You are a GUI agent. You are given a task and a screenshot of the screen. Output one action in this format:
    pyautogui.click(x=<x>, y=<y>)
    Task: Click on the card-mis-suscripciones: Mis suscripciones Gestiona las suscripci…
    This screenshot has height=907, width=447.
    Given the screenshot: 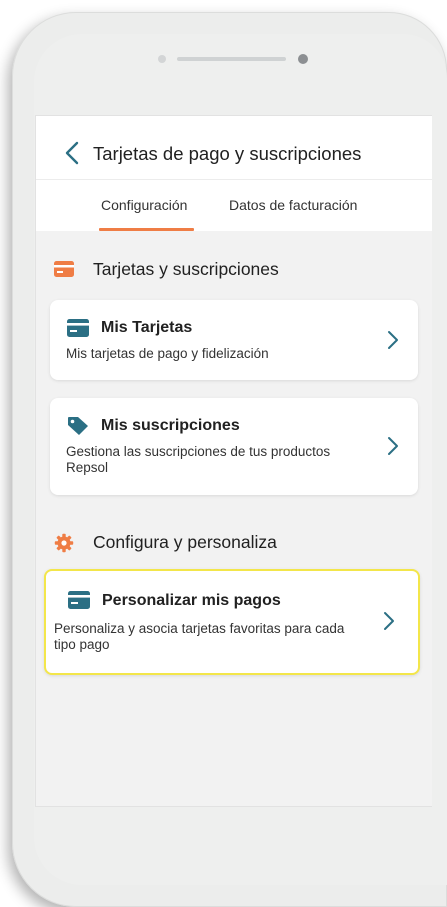 What is the action you would take?
    pyautogui.click(x=234, y=446)
    